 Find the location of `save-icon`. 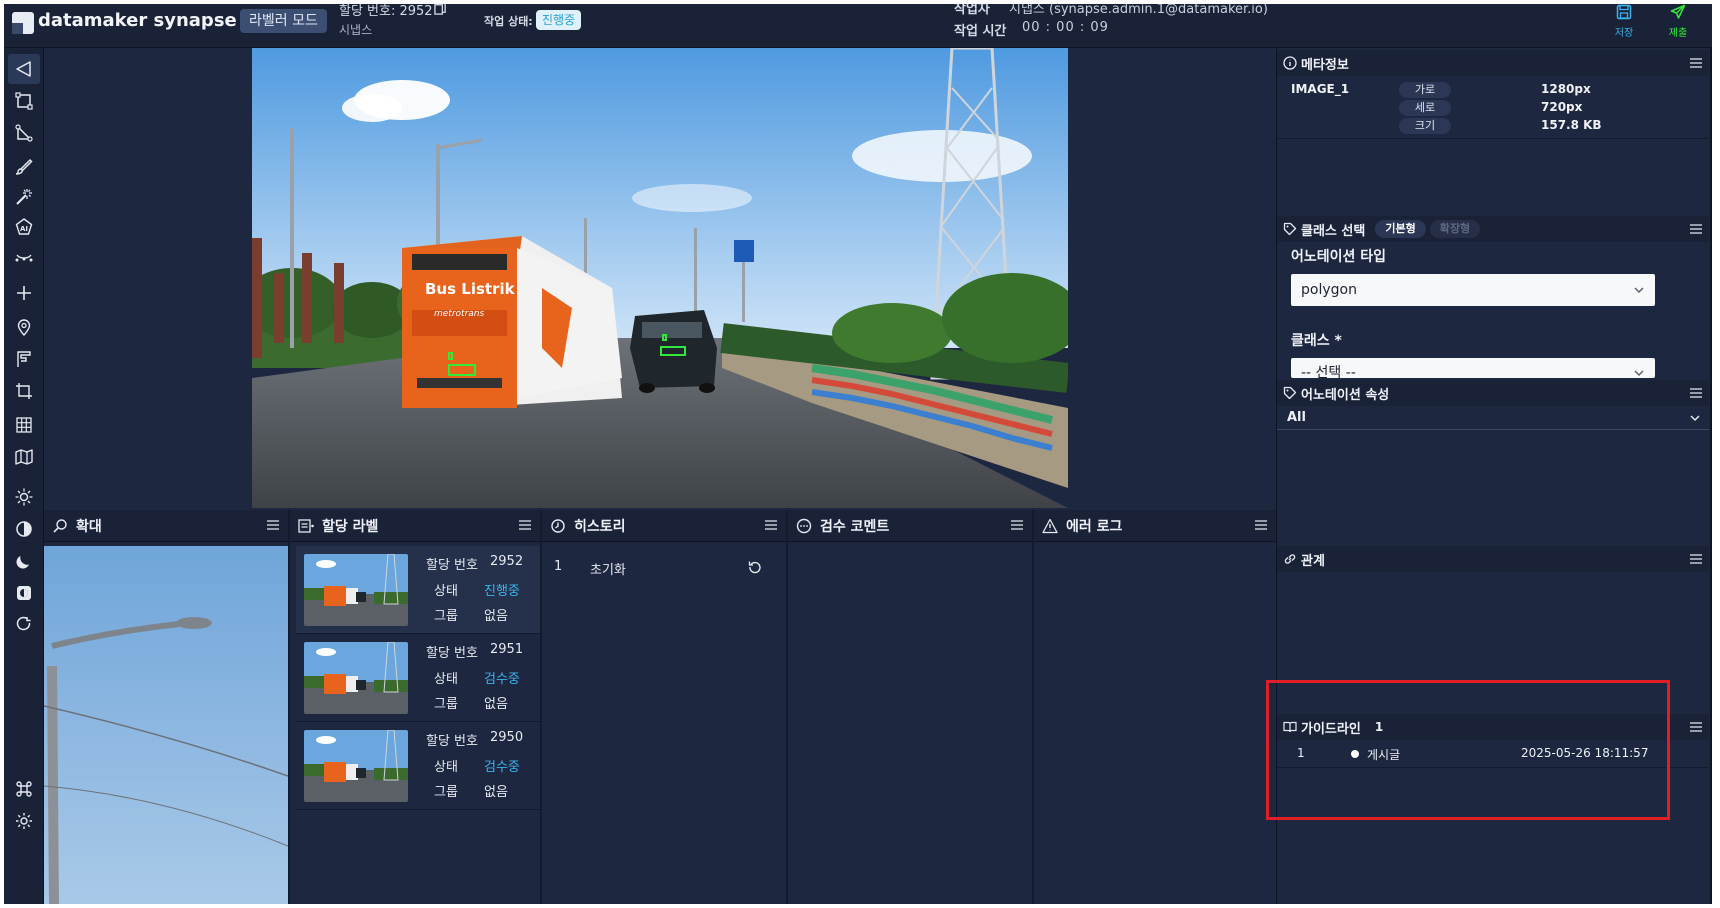

save-icon is located at coordinates (1624, 12).